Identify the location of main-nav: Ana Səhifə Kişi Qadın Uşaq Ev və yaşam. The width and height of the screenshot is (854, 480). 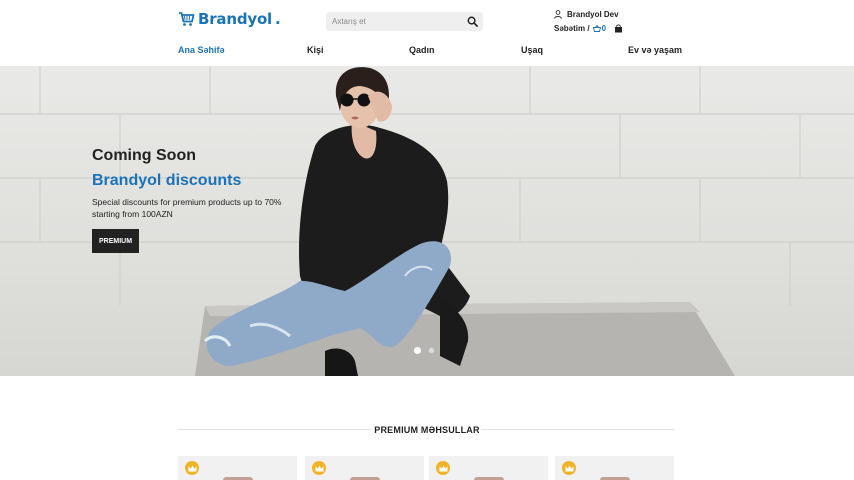
(430, 51).